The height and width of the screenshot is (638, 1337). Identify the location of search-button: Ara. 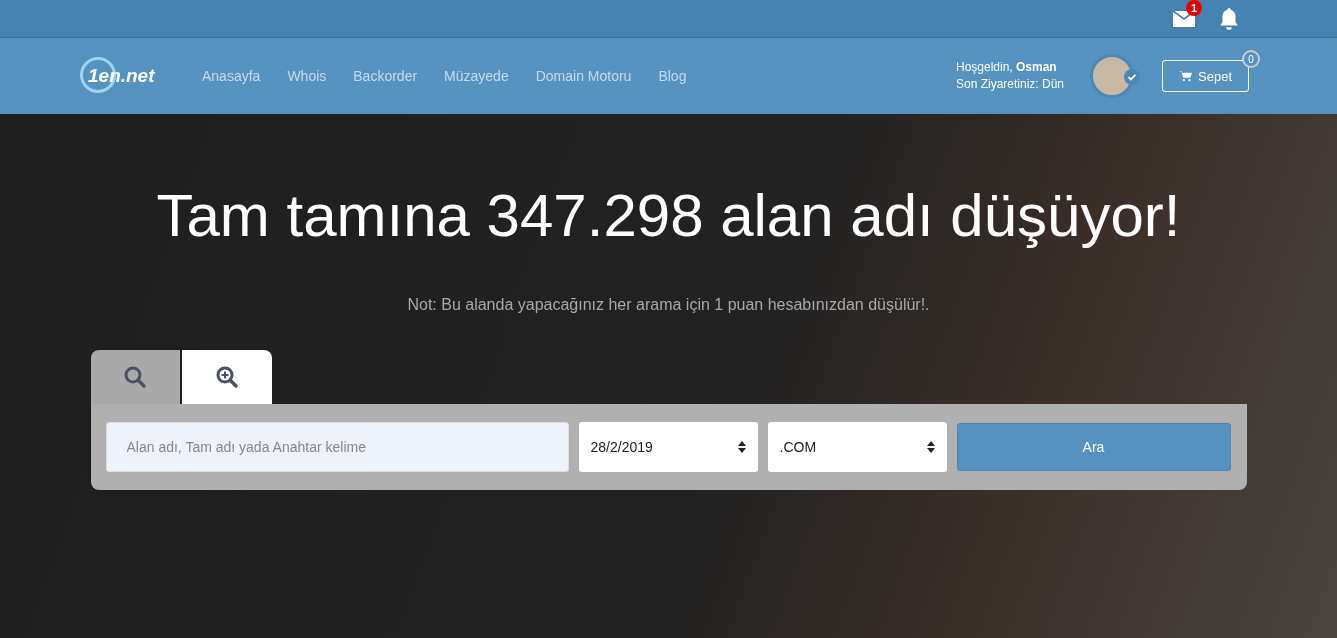
(1093, 447).